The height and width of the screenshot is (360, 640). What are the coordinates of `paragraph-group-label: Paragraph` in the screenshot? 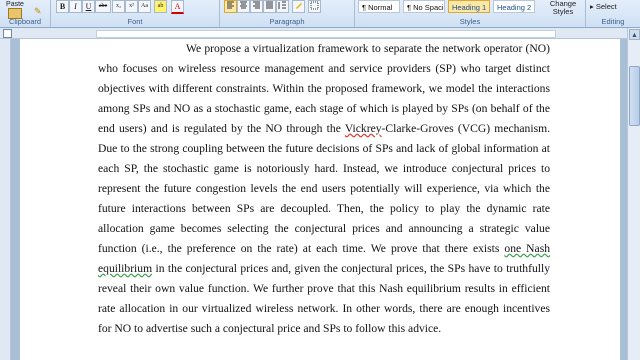 It's located at (287, 21).